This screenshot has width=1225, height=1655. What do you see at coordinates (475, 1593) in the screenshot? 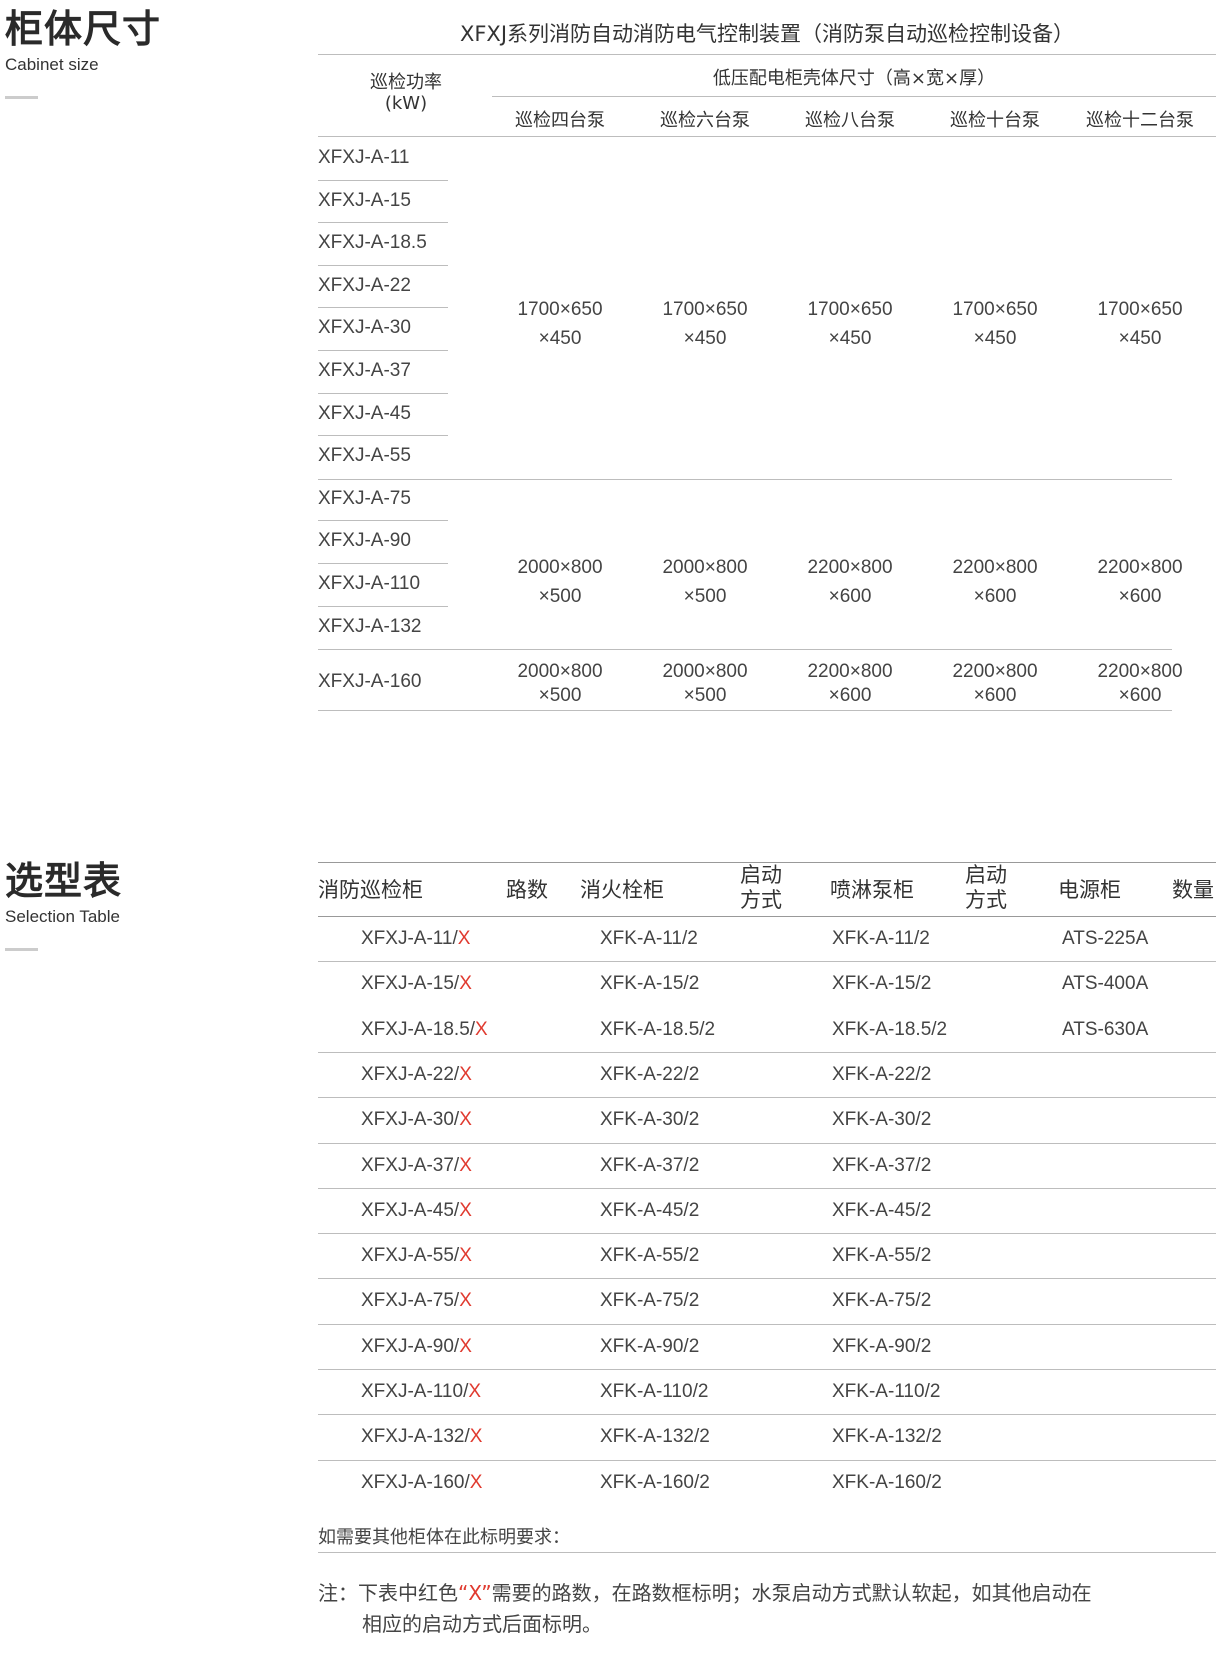
I see `footnote-red-x: “X”` at bounding box center [475, 1593].